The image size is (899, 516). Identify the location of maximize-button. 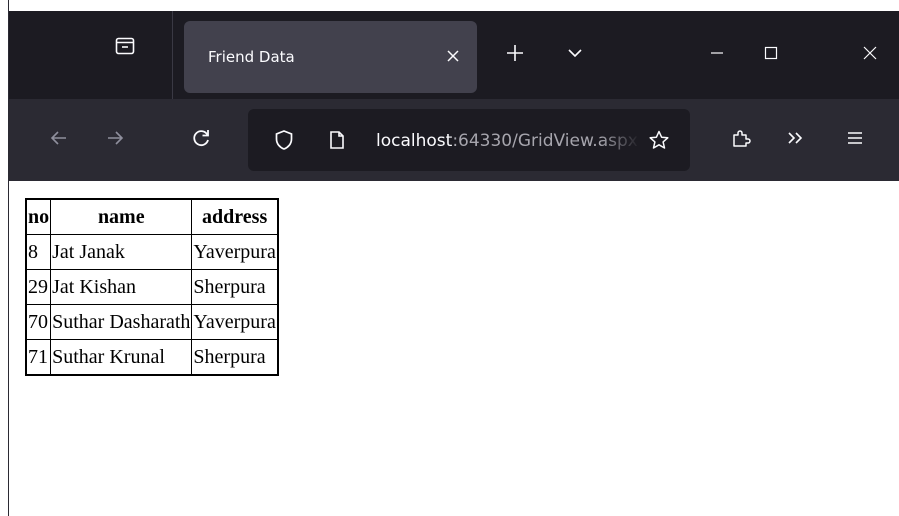
(771, 53).